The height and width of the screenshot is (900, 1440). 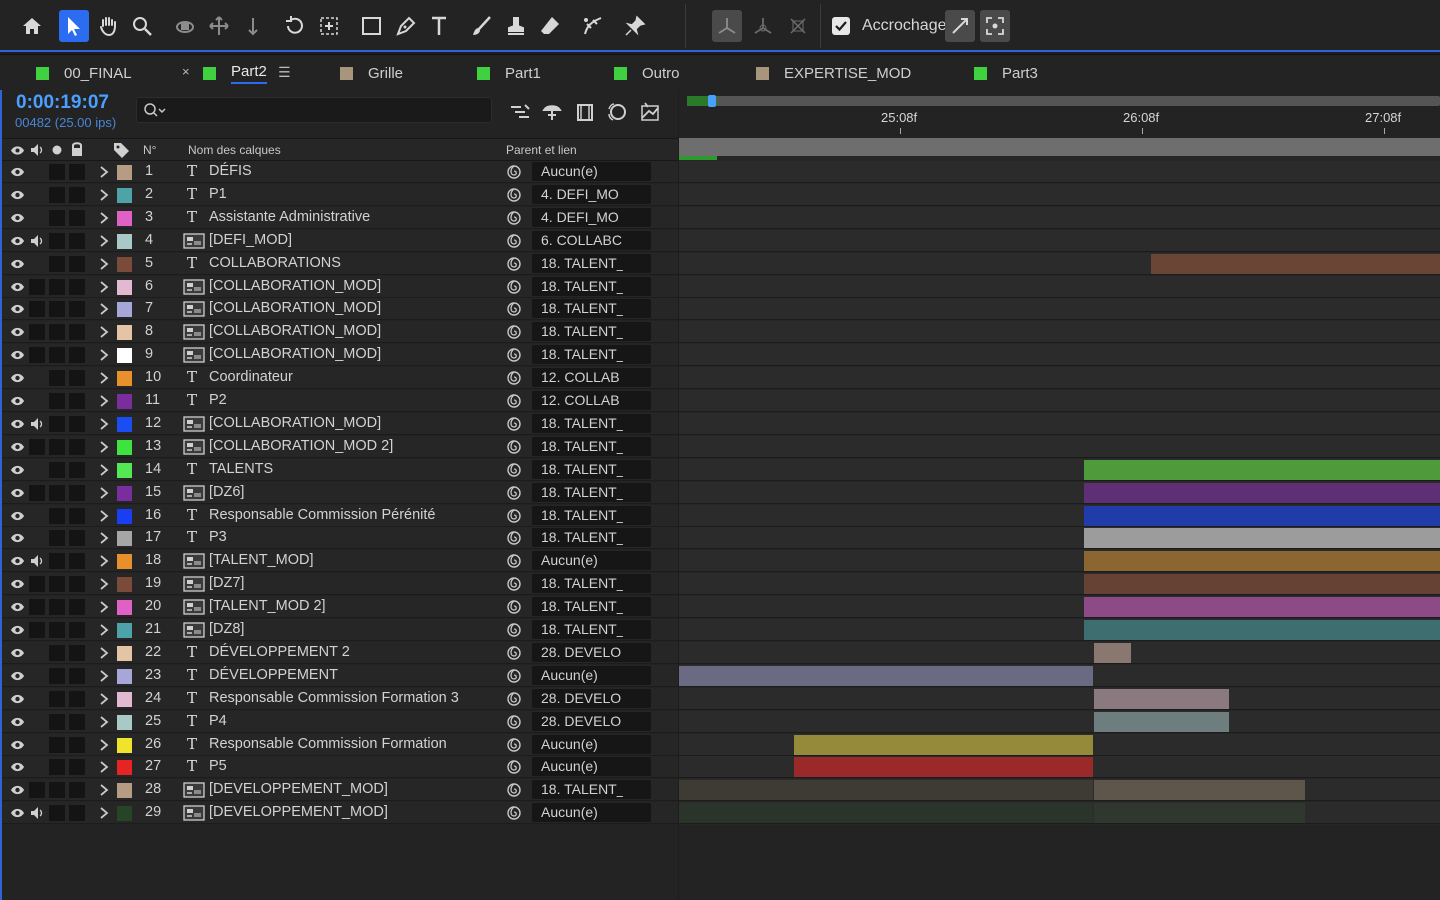 What do you see at coordinates (591, 584) in the screenshot?
I see `parent-dropdown: 18. TALENT_` at bounding box center [591, 584].